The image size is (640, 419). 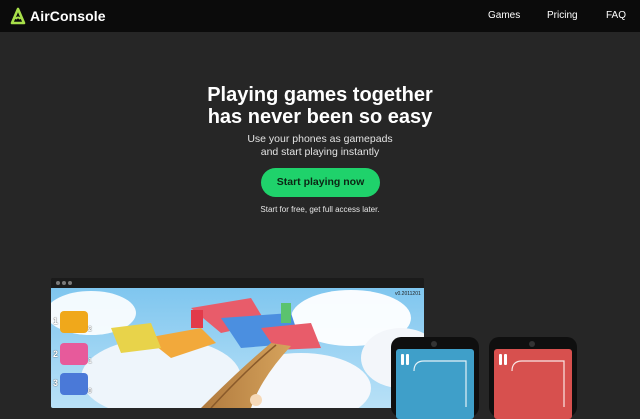 I want to click on window-title-bar, so click(x=237, y=283).